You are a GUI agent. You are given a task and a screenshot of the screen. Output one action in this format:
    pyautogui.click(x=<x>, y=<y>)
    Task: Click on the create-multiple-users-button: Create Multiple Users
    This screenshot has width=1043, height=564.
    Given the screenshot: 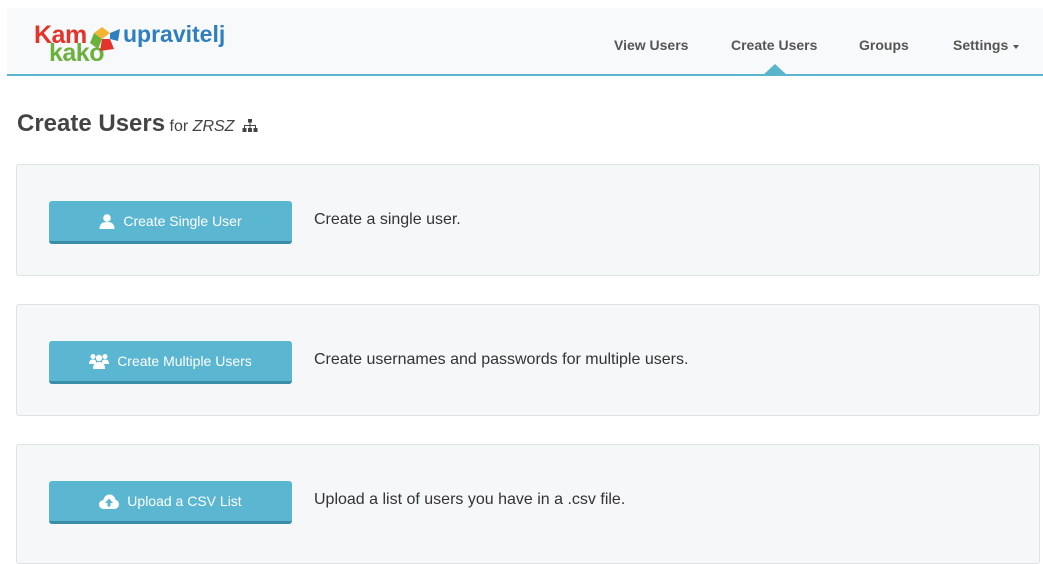 What is the action you would take?
    pyautogui.click(x=170, y=362)
    